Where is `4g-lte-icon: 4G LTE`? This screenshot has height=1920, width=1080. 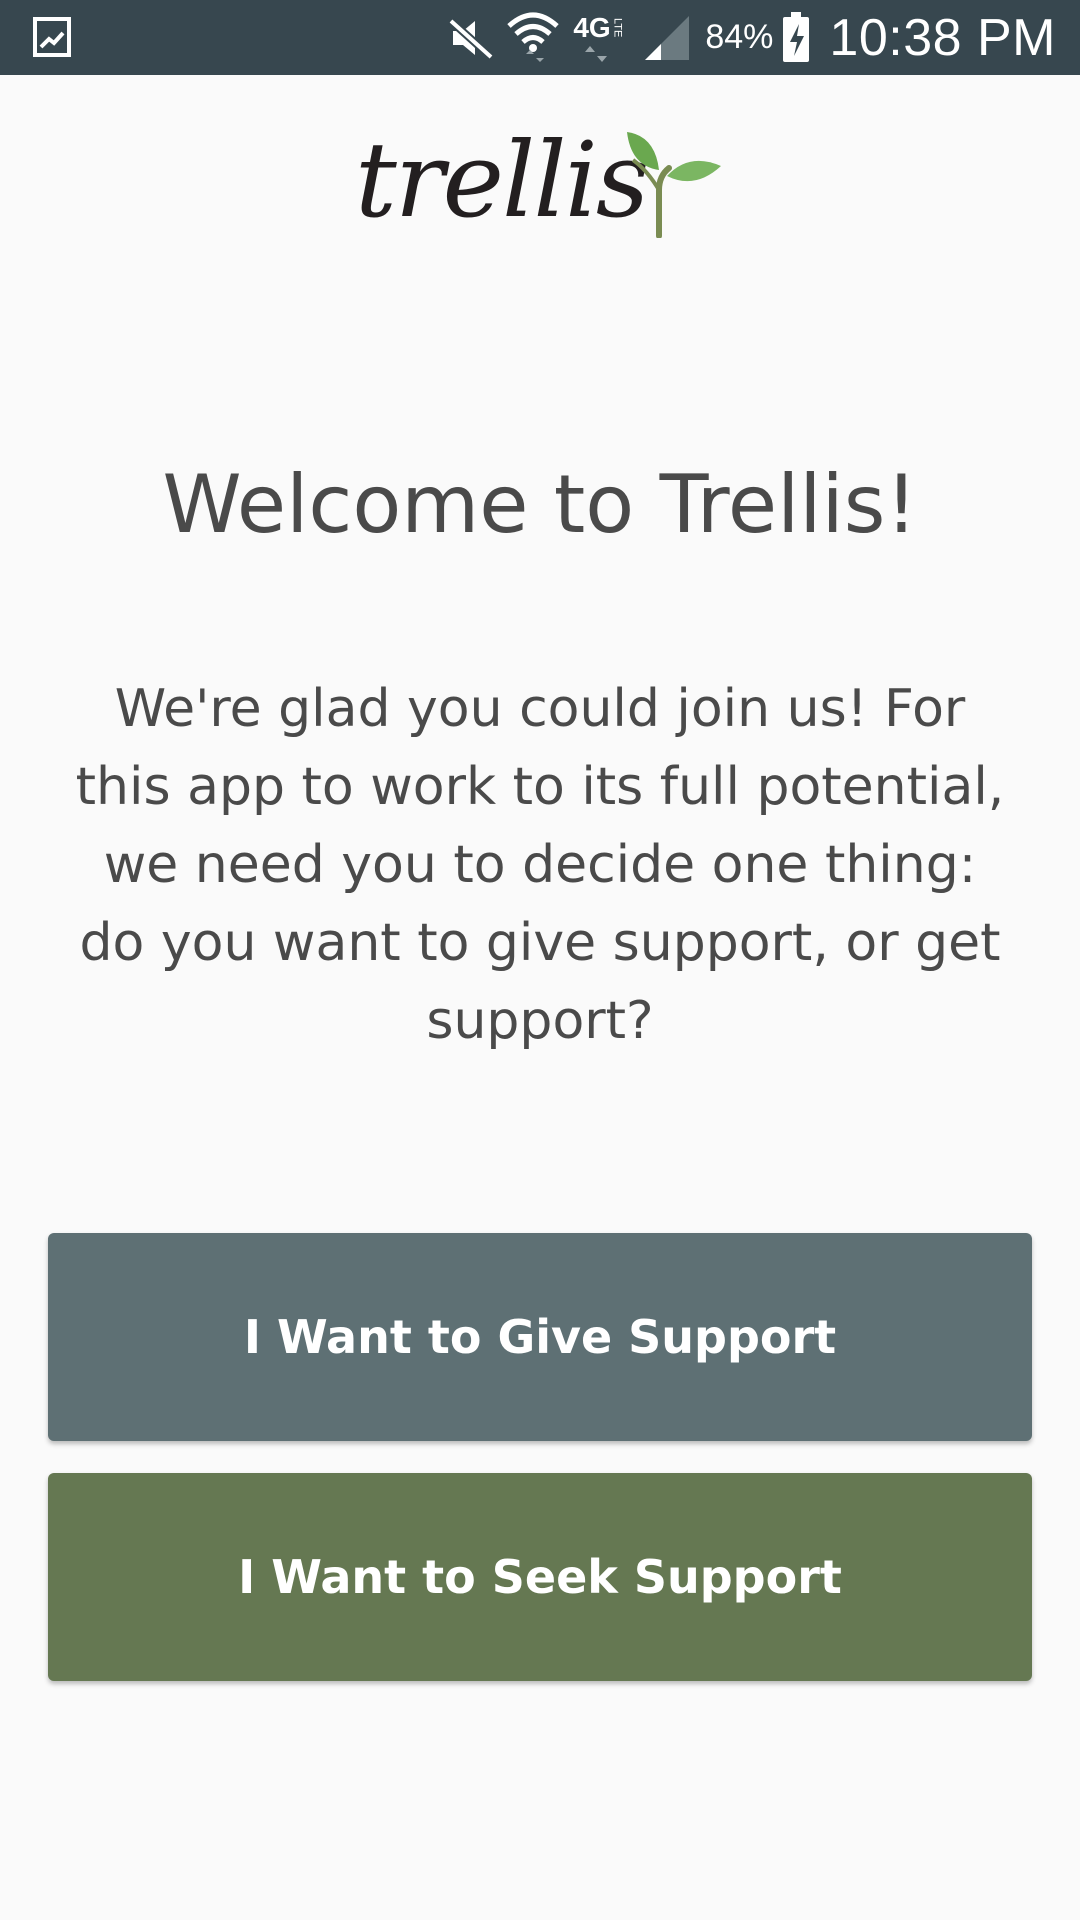
4g-lte-icon: 4G LTE is located at coordinates (601, 38).